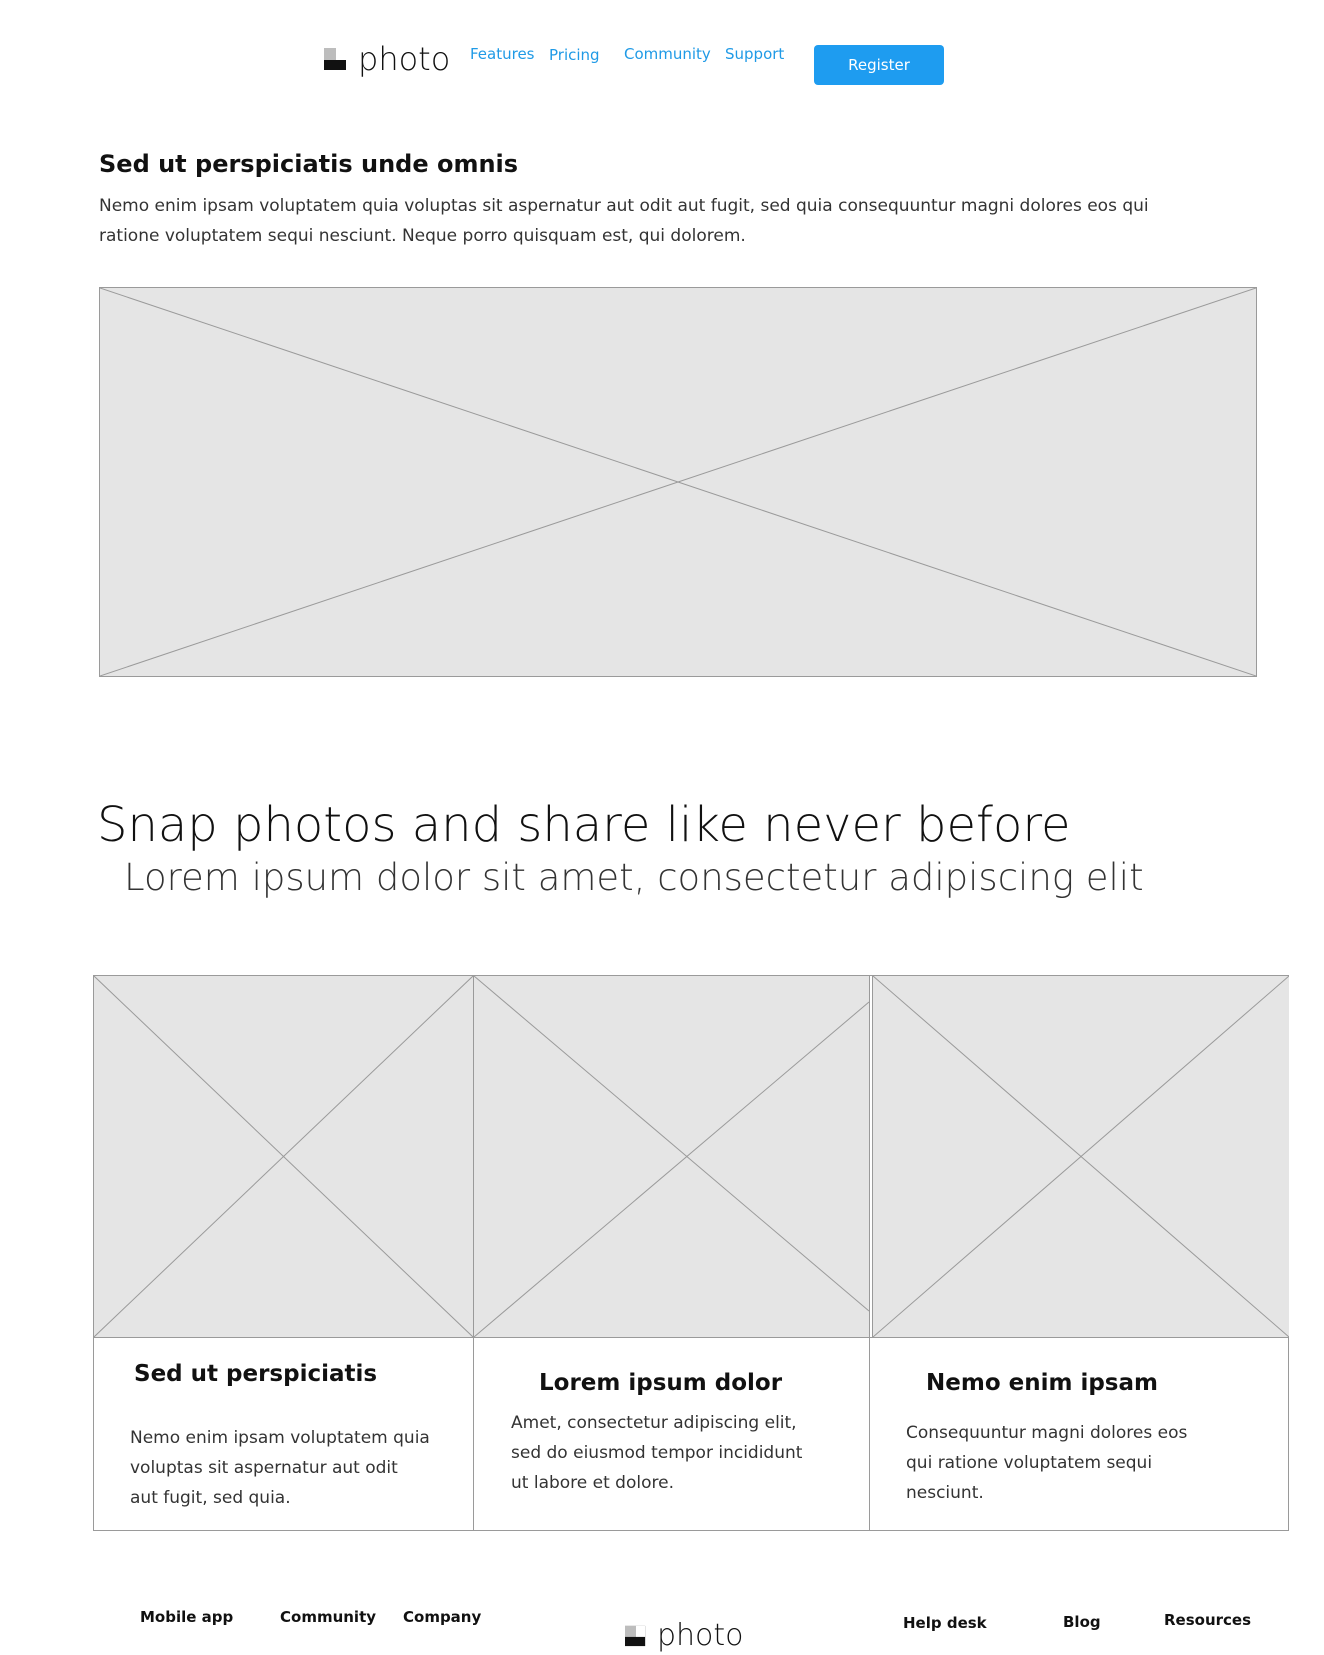  Describe the element at coordinates (309, 164) in the screenshot. I see `intro-title: Sed ut perspiciatis unde omnis` at that location.